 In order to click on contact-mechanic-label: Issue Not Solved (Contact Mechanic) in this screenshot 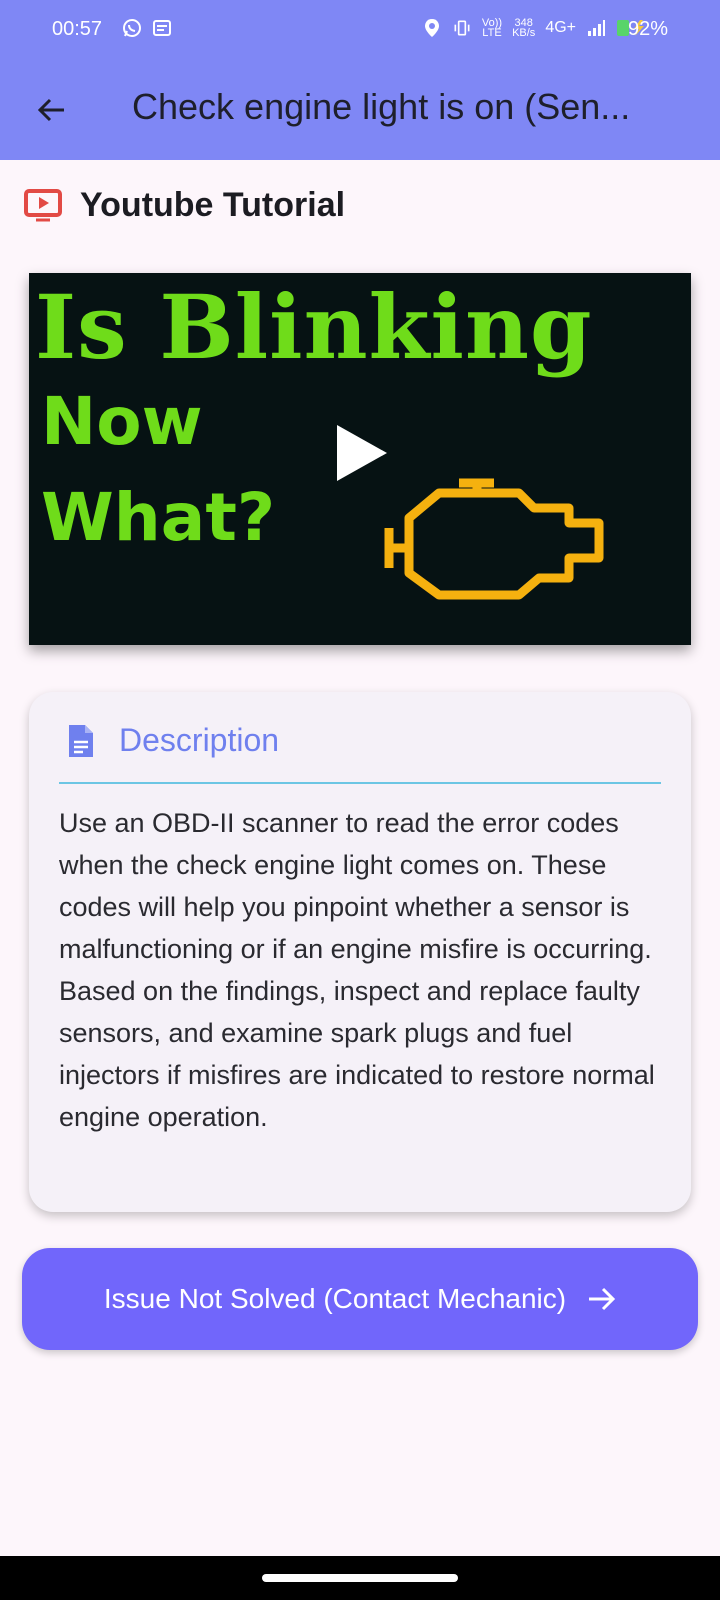, I will do `click(335, 1298)`.